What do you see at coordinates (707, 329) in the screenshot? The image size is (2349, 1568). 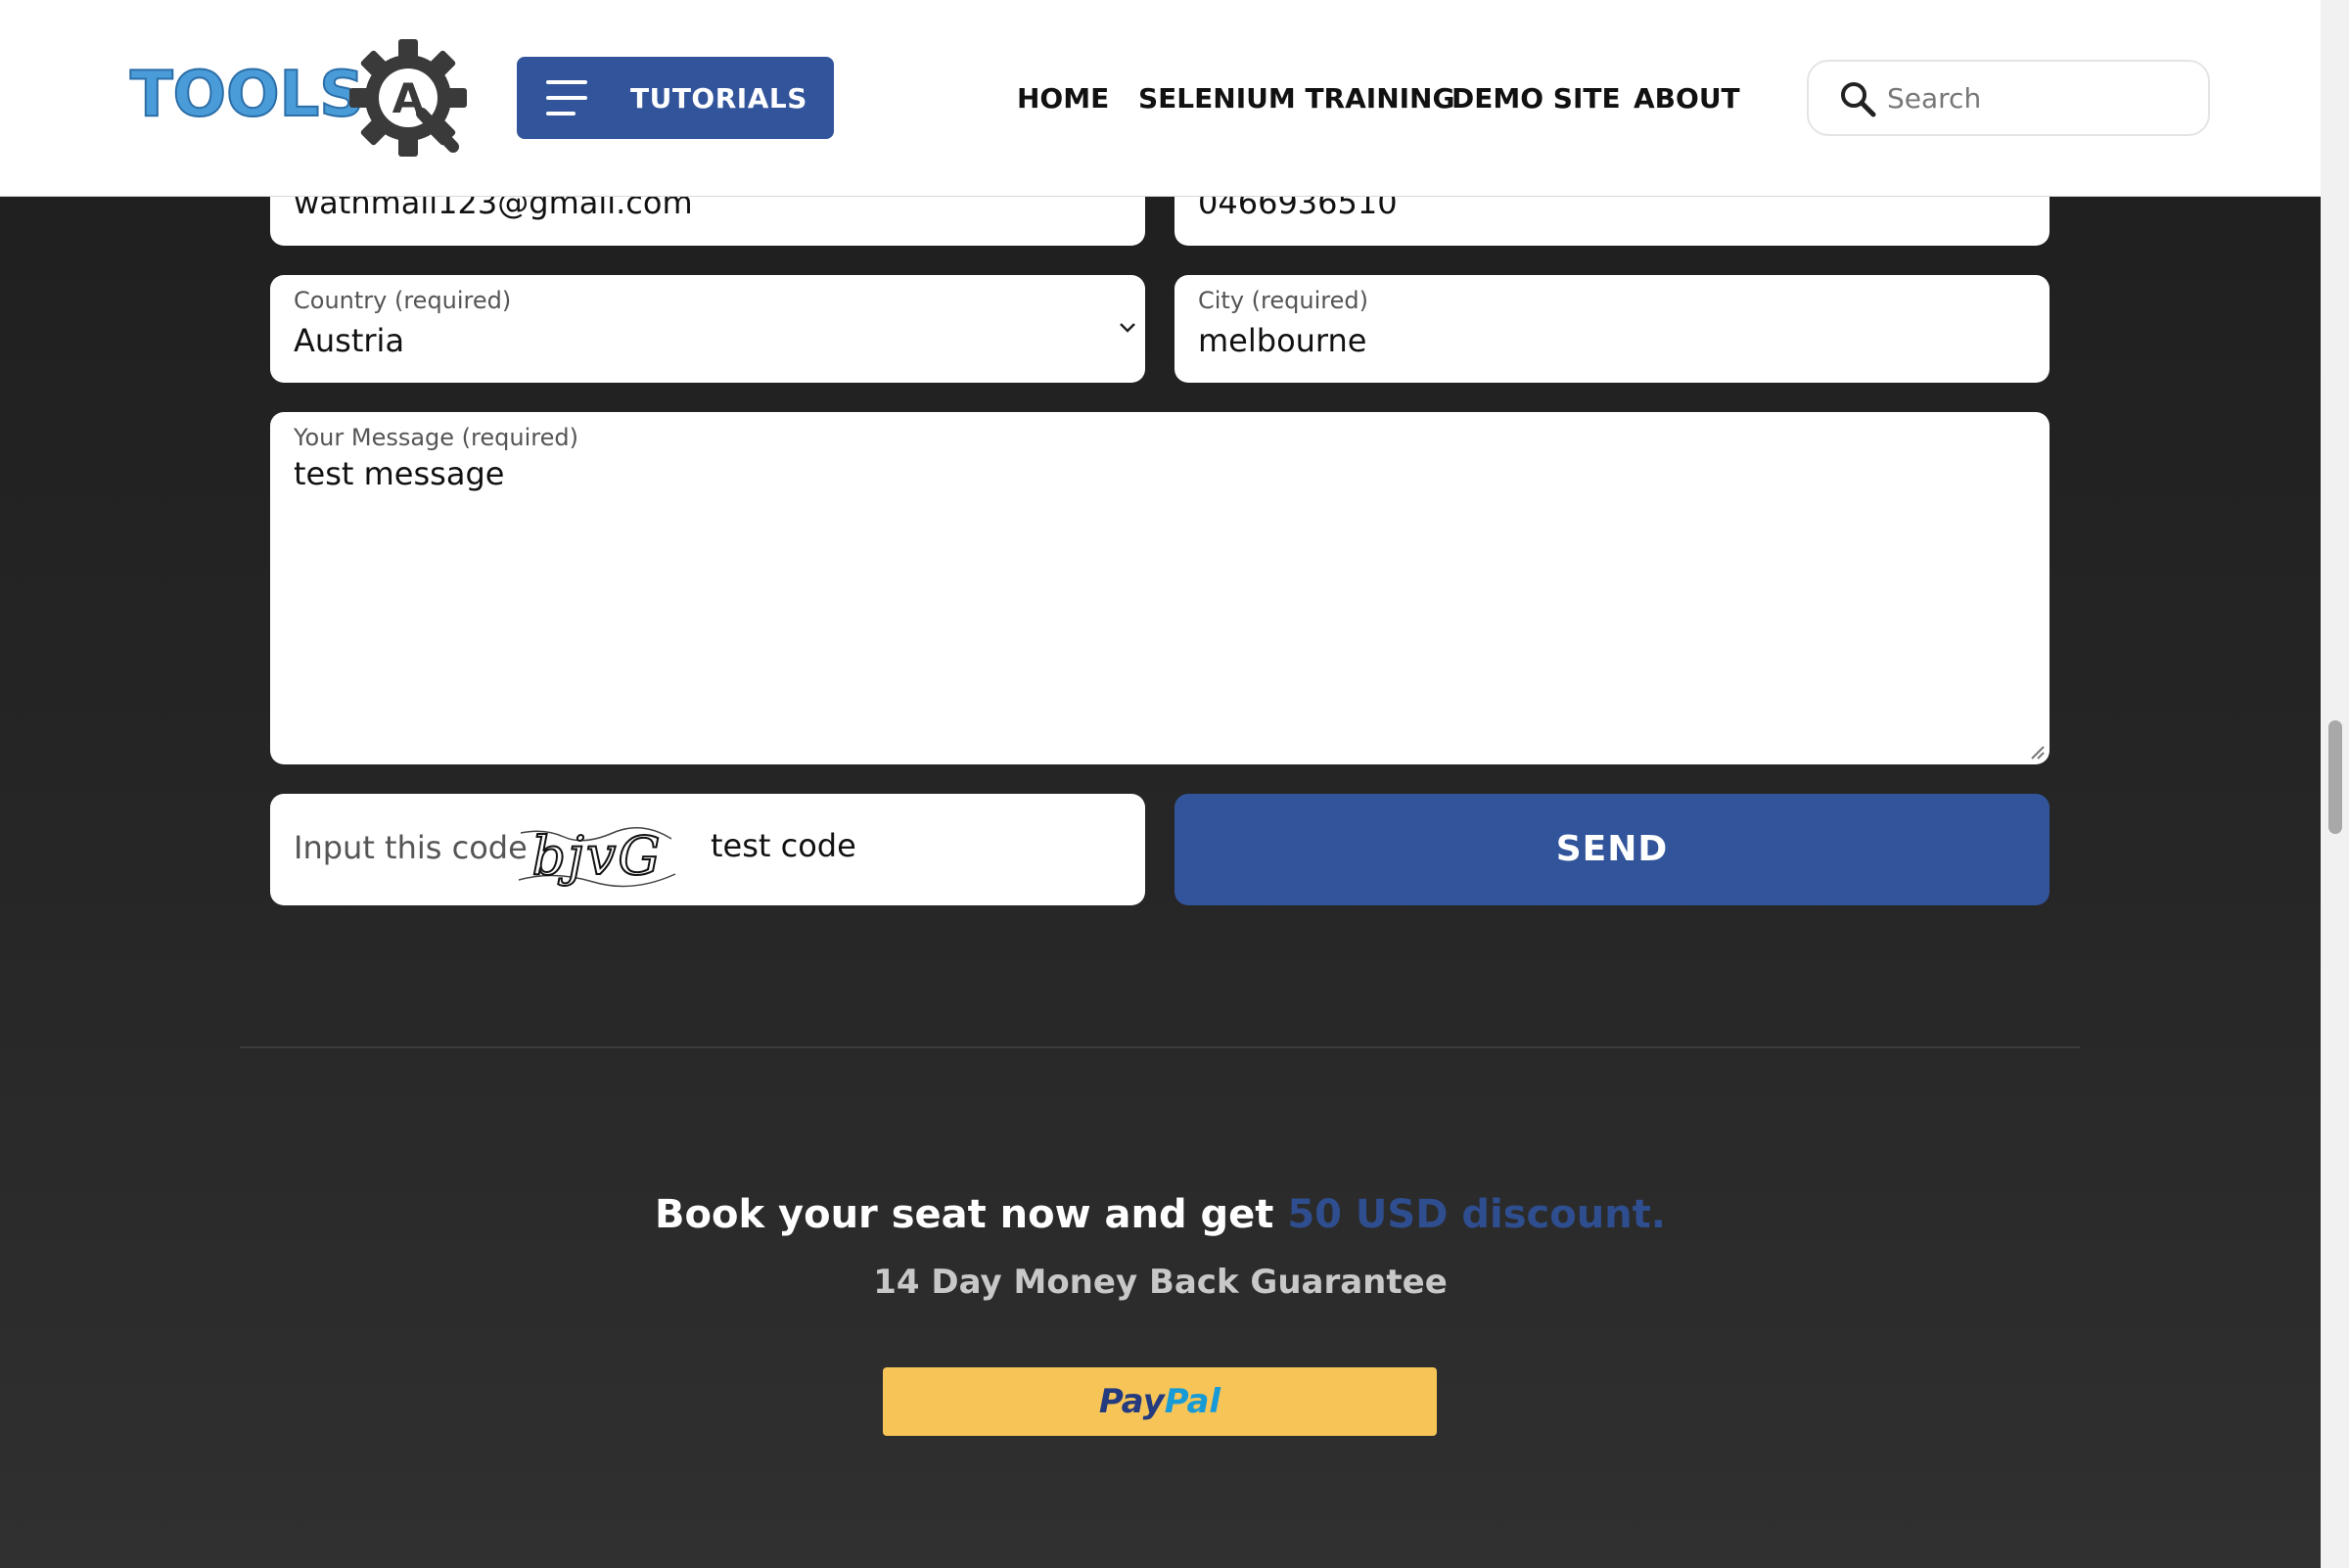 I see `country-select: Country (required) Austria` at bounding box center [707, 329].